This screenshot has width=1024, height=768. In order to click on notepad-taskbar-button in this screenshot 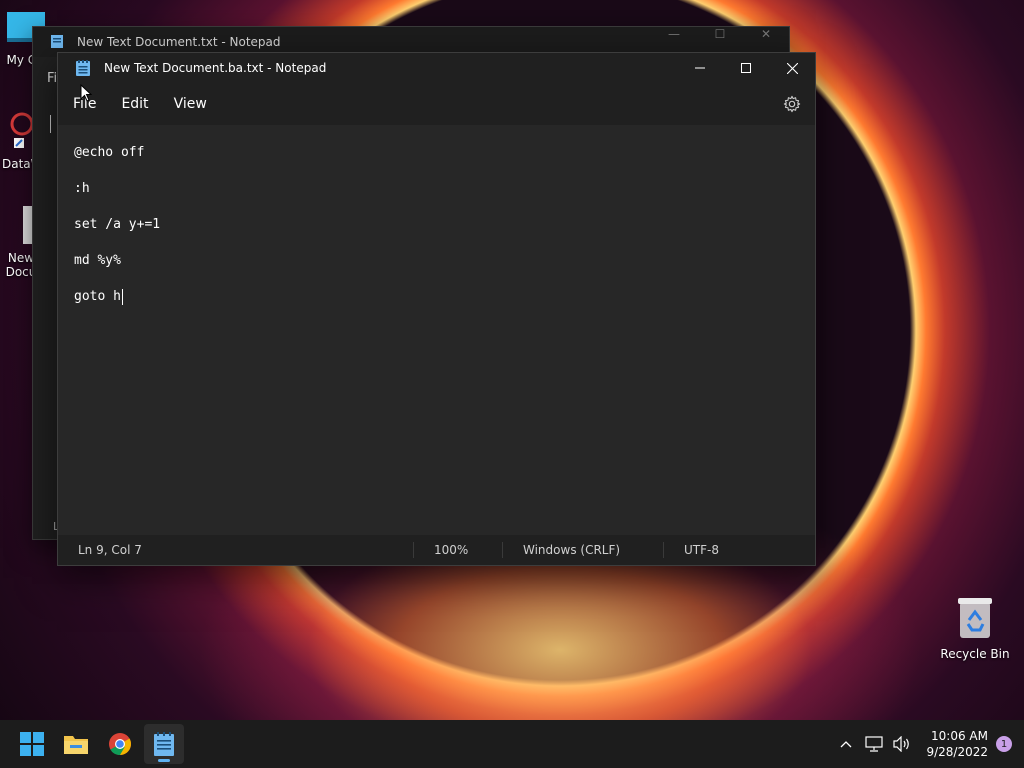, I will do `click(164, 744)`.